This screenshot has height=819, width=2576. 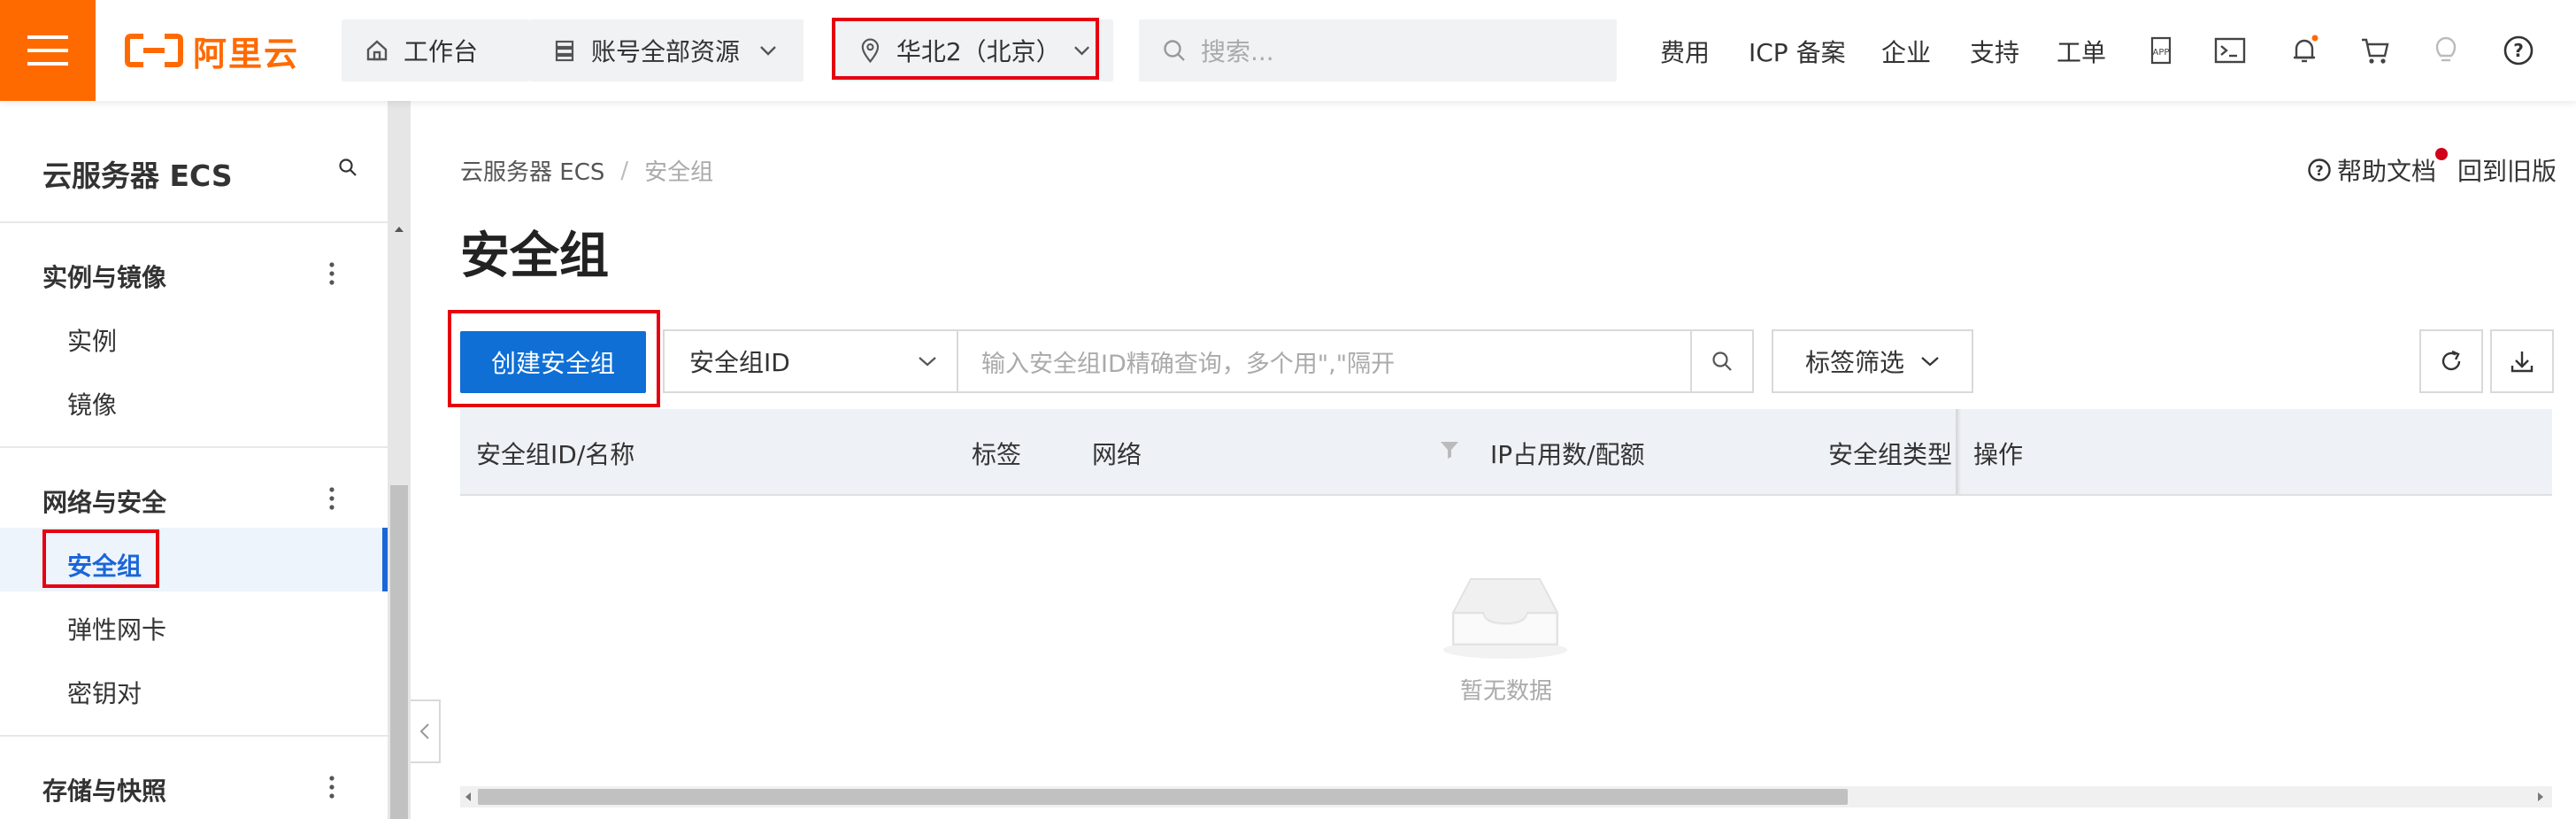 I want to click on table-scrollbar-thumb, so click(x=1163, y=797).